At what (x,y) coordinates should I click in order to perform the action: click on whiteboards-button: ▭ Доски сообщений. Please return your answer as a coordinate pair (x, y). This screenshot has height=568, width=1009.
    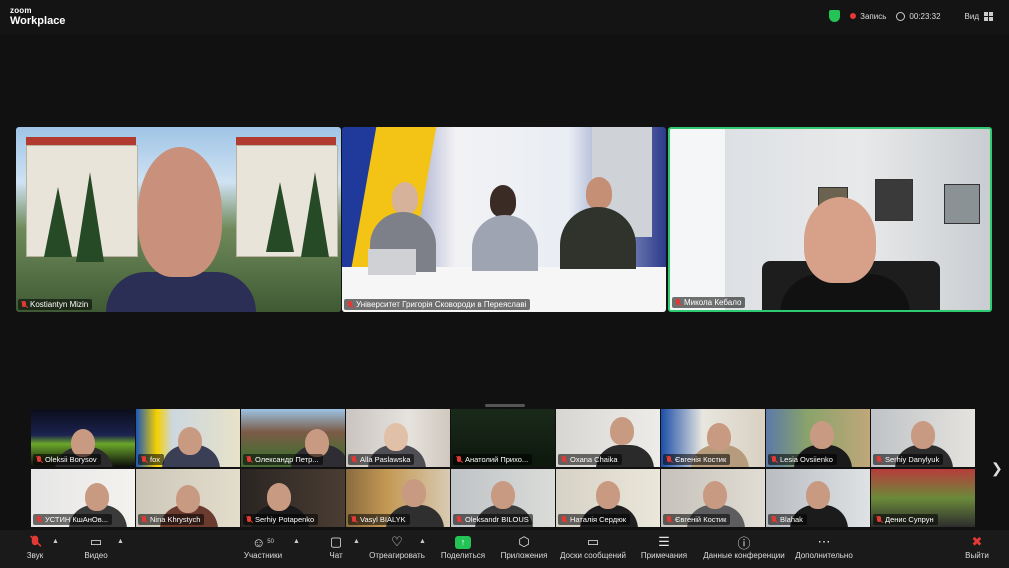
    Looking at the image, I should click on (593, 546).